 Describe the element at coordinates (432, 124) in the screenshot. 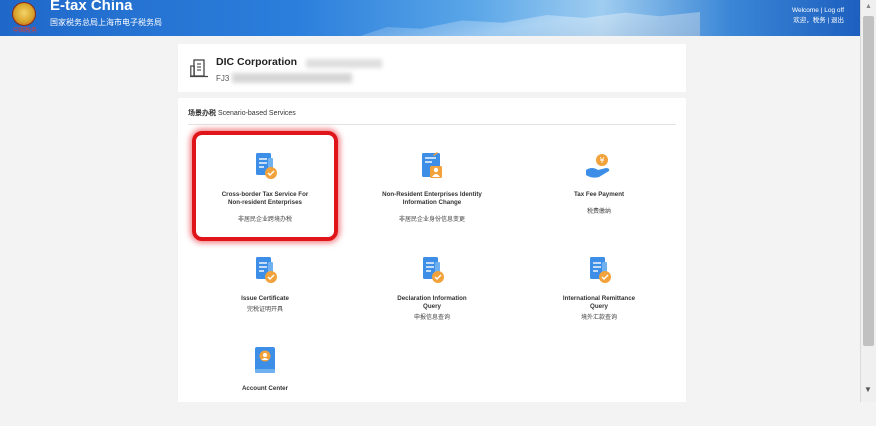

I see `section-divider` at that location.